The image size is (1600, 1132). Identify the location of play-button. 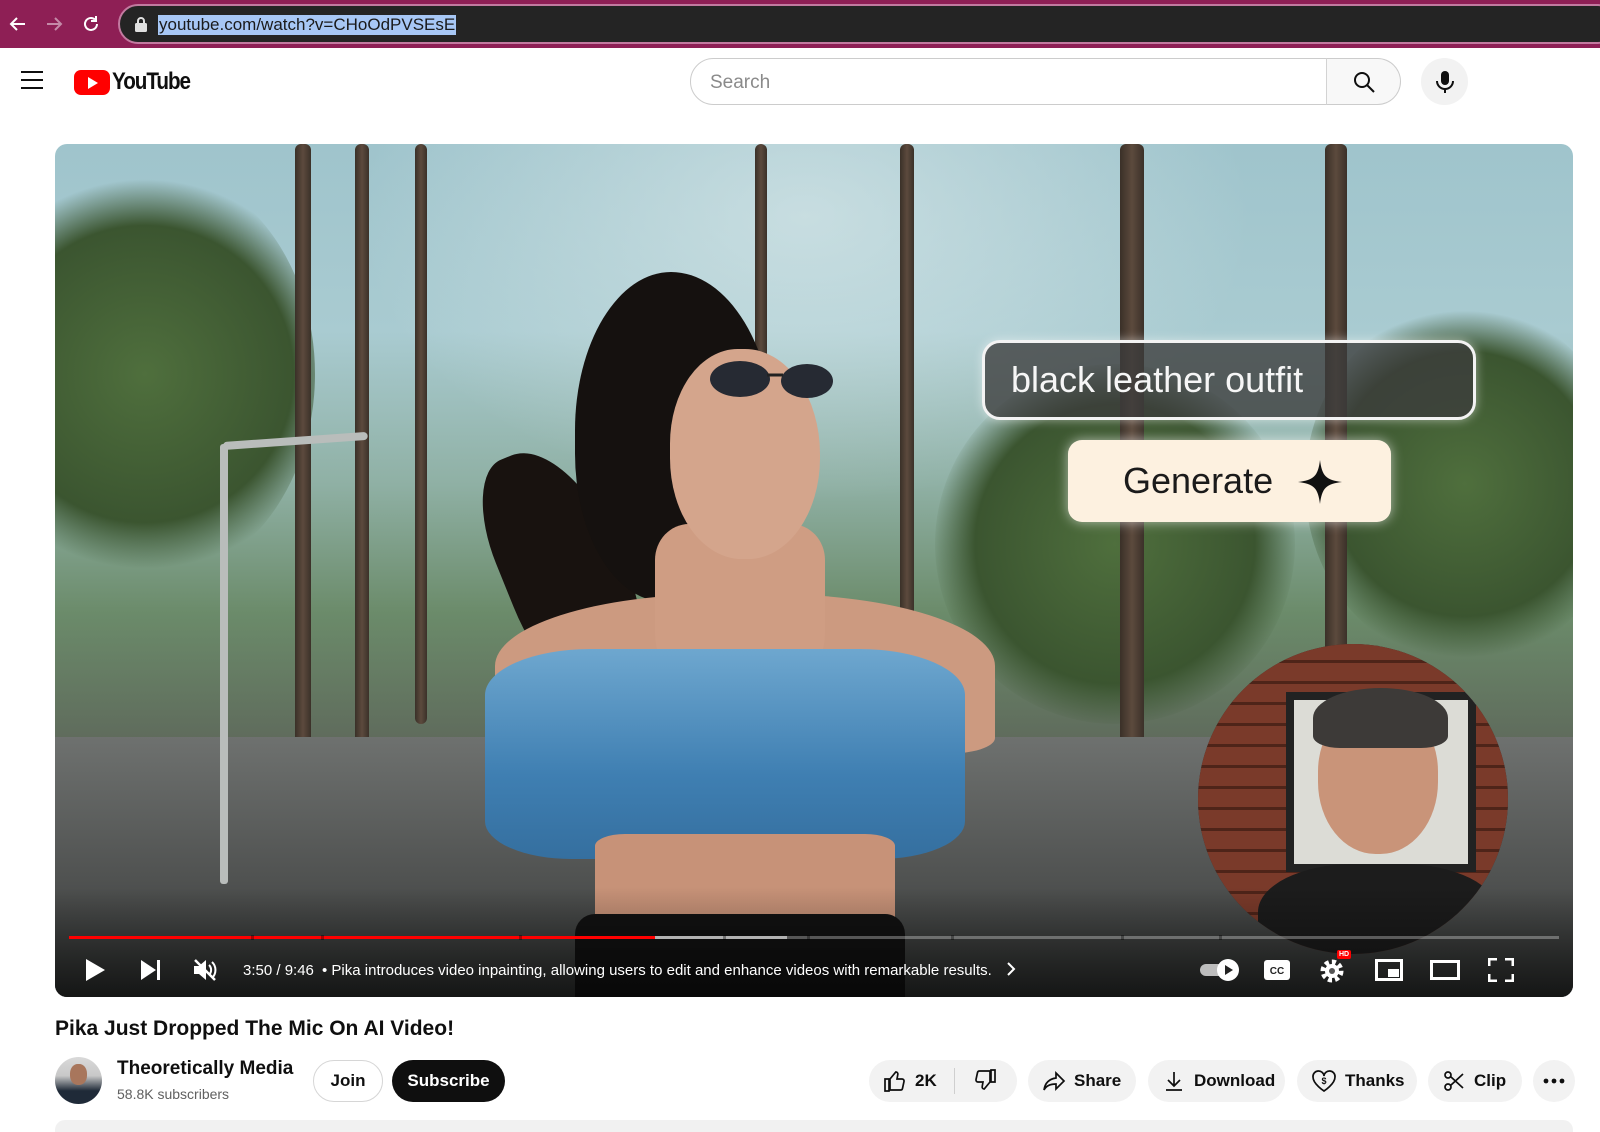
(95, 970).